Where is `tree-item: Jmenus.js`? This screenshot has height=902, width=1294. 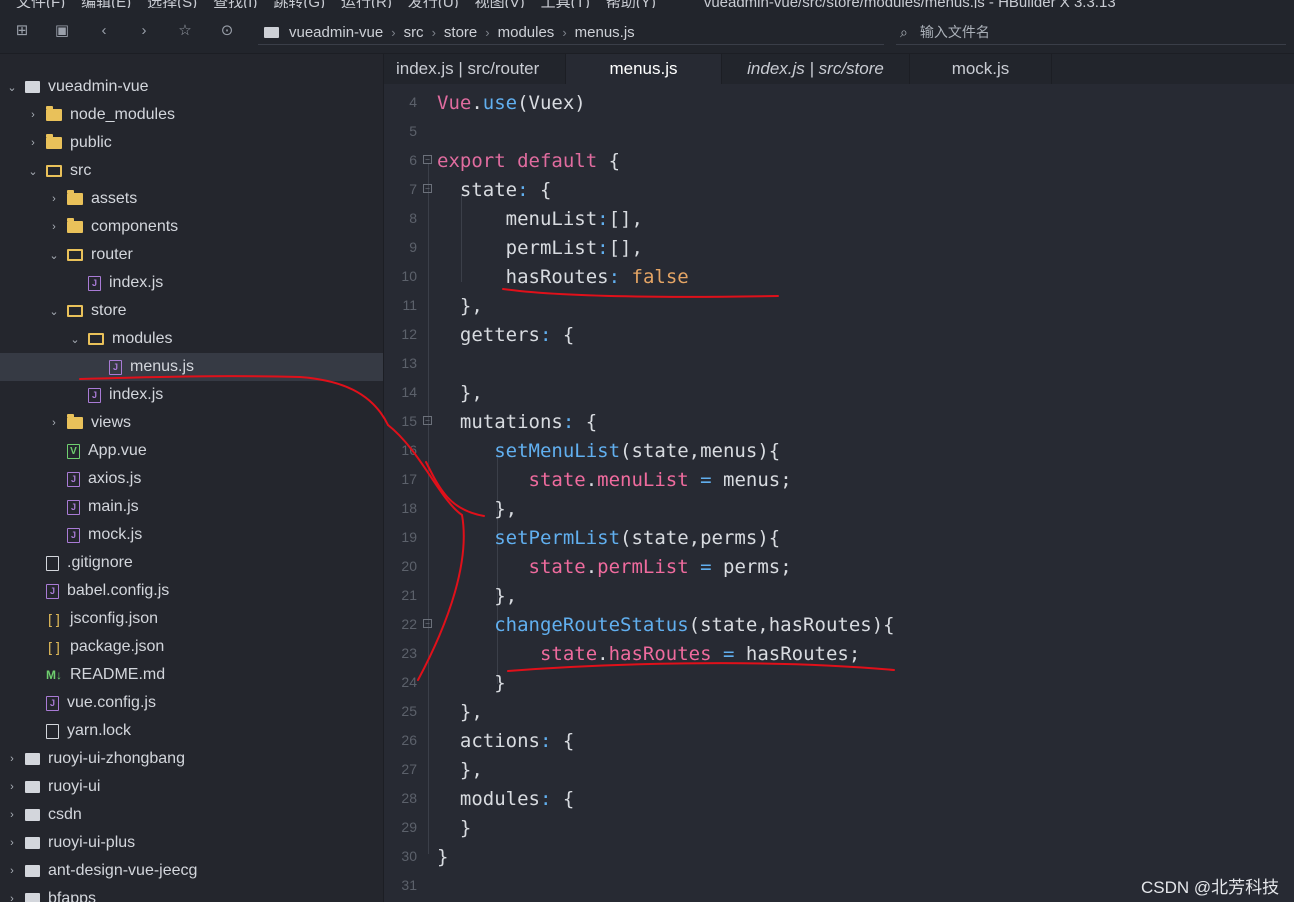
tree-item: Jmenus.js is located at coordinates (191, 367).